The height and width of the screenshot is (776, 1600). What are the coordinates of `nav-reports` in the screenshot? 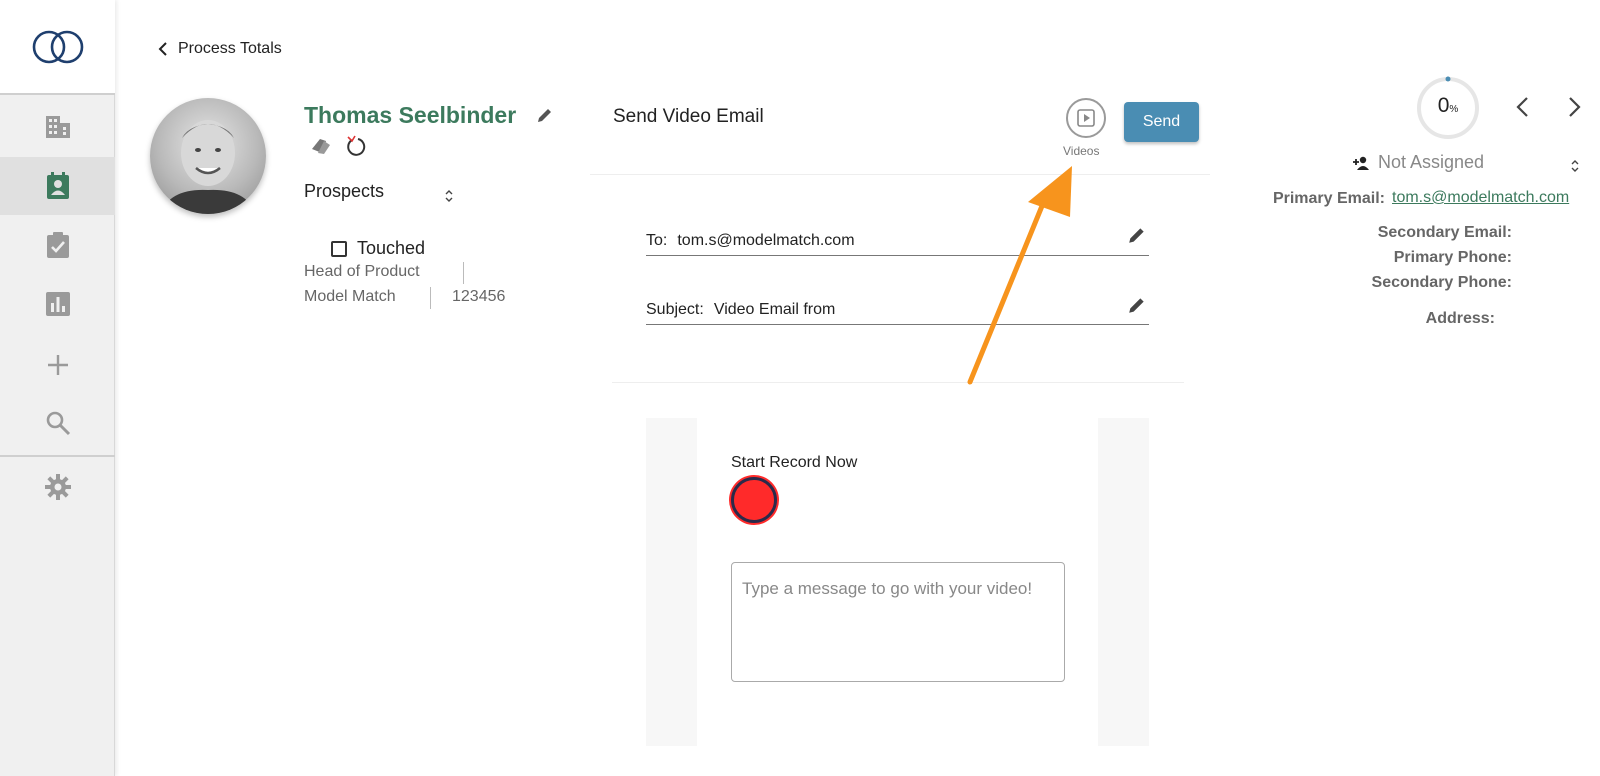 It's located at (57, 304).